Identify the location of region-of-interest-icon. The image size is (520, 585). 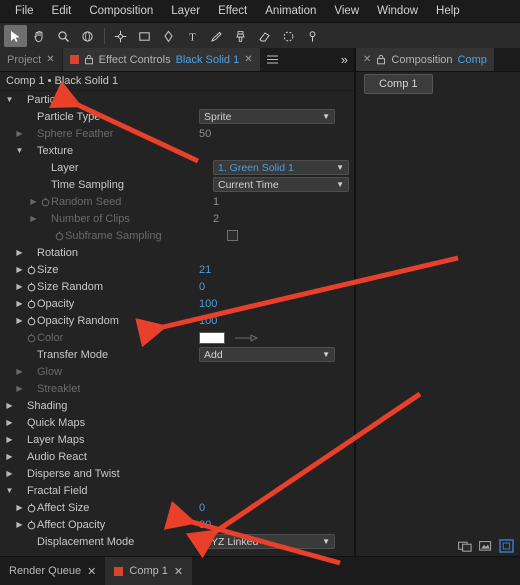
(506, 546).